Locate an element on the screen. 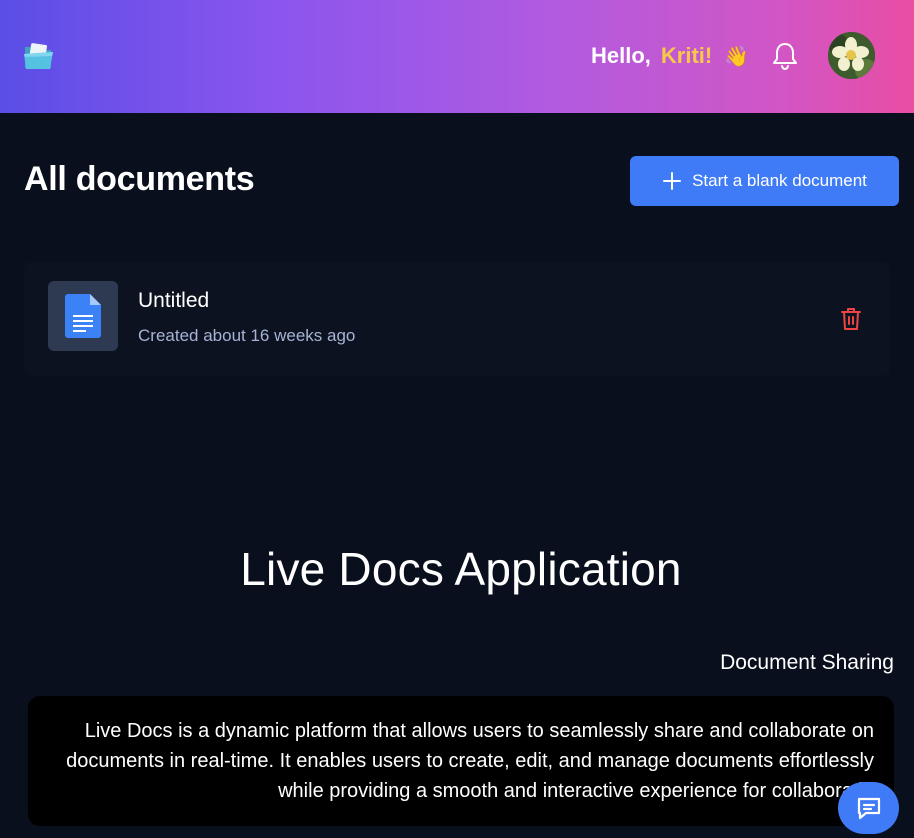 The height and width of the screenshot is (838, 914). delete-document-trash-icon is located at coordinates (851, 319).